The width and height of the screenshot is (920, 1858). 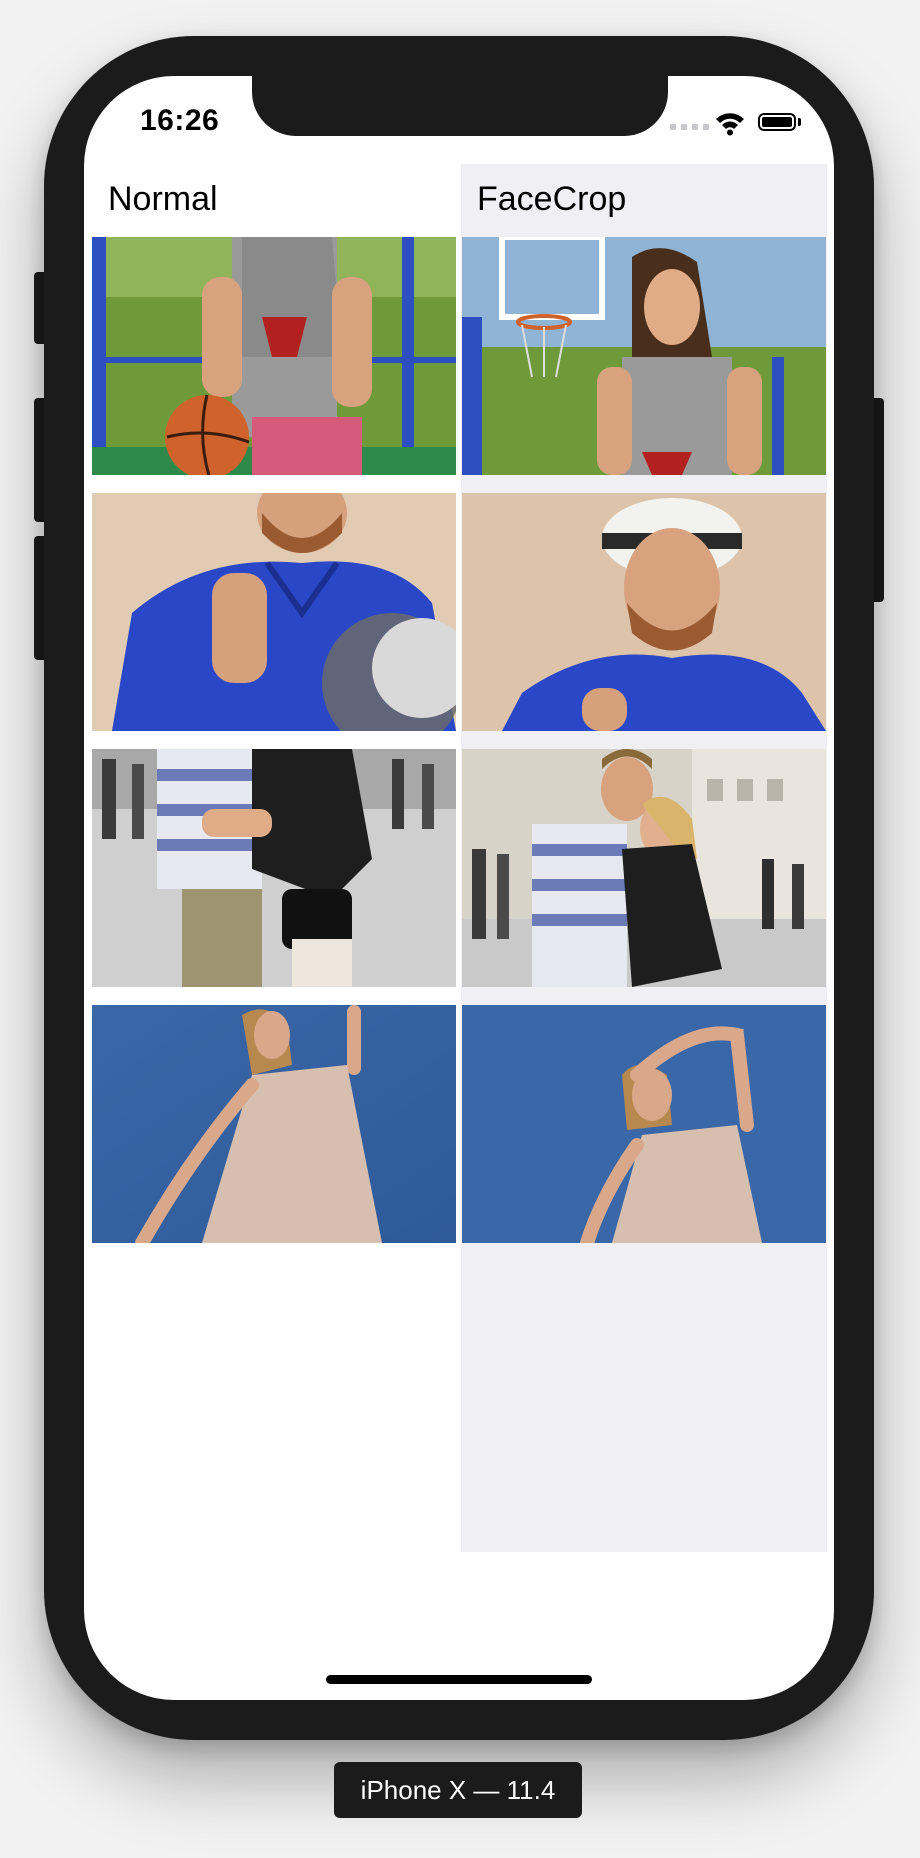 What do you see at coordinates (689, 127) in the screenshot?
I see `cellular-signal-icon` at bounding box center [689, 127].